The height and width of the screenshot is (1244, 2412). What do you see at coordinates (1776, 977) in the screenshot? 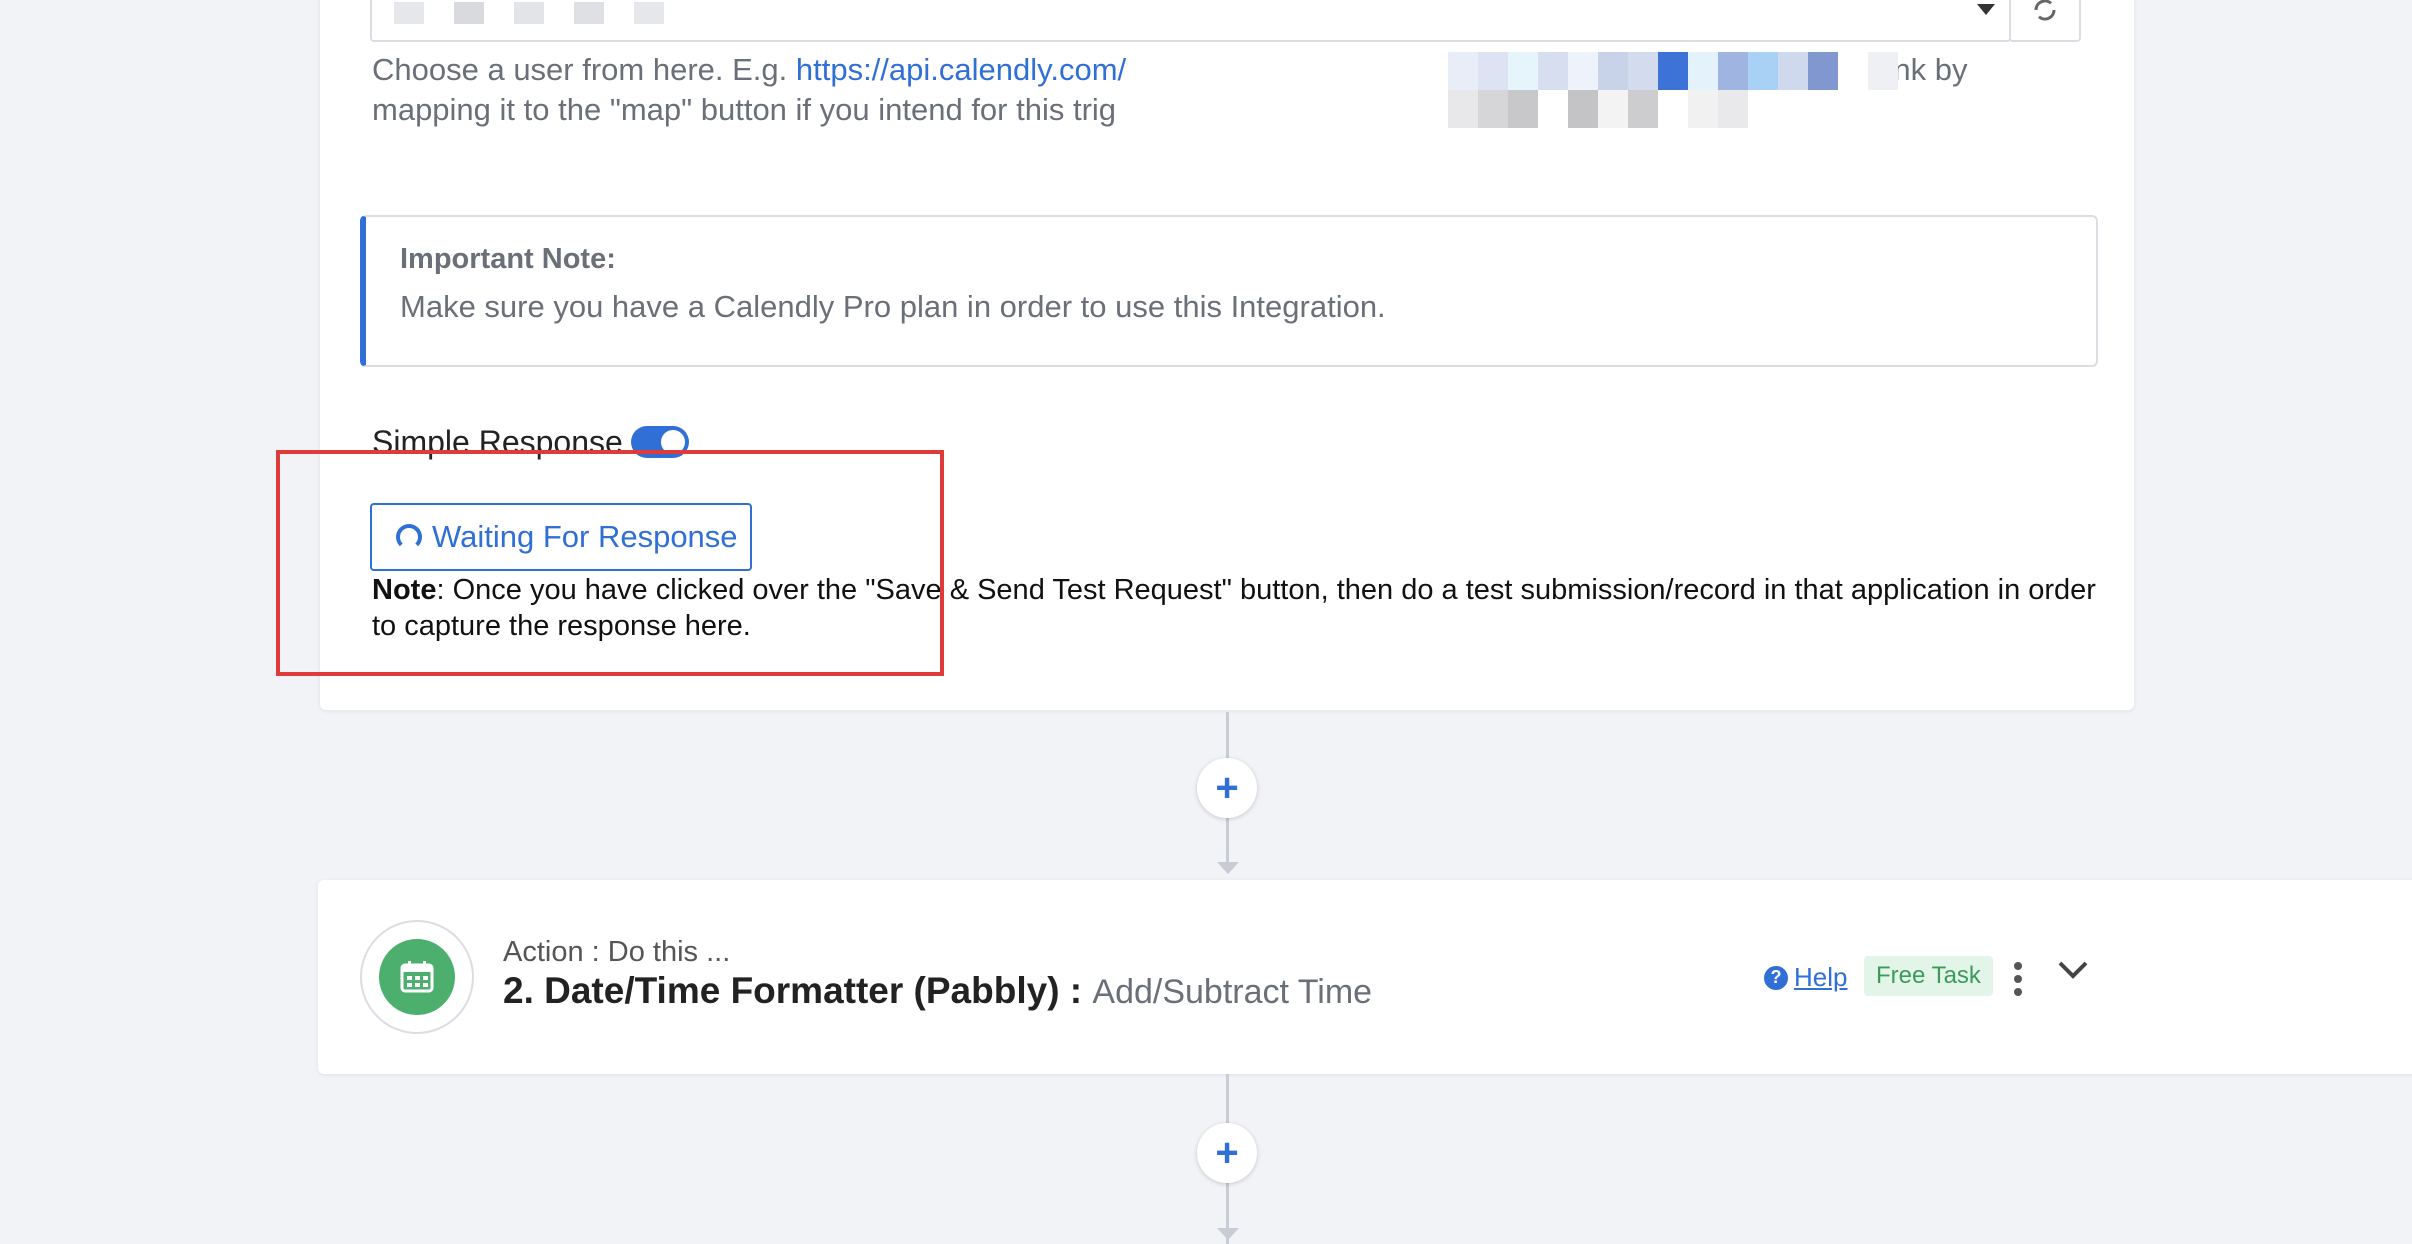
I see `help-icon: ?` at bounding box center [1776, 977].